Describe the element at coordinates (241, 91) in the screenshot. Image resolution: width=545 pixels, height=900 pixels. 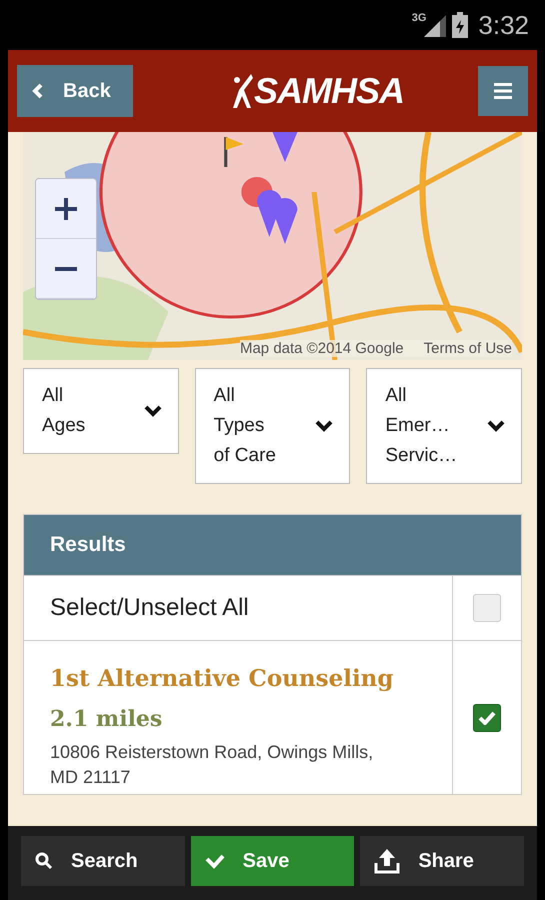
I see `running-figure-icon` at that location.